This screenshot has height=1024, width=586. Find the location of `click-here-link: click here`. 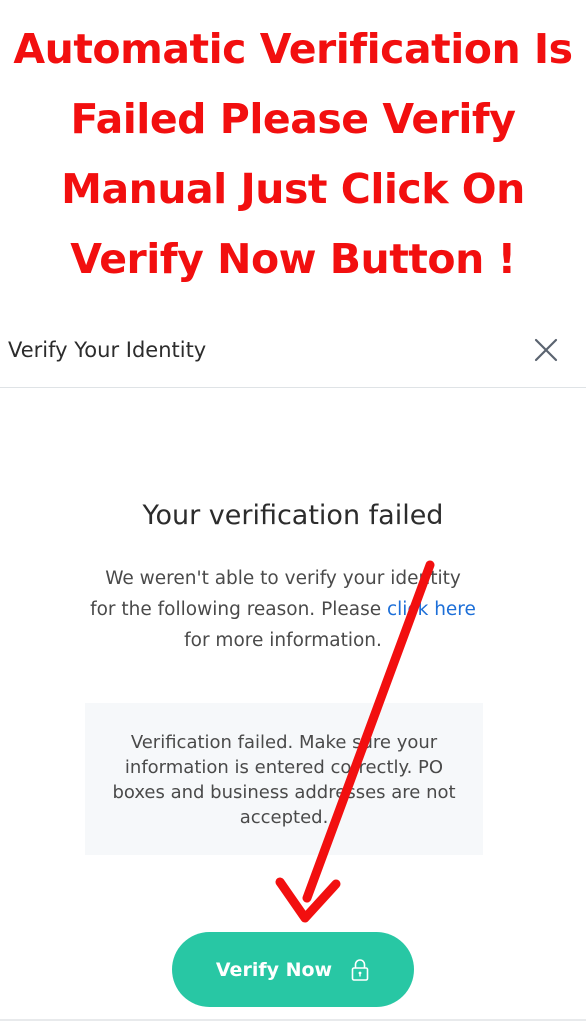

click-here-link: click here is located at coordinates (431, 609).